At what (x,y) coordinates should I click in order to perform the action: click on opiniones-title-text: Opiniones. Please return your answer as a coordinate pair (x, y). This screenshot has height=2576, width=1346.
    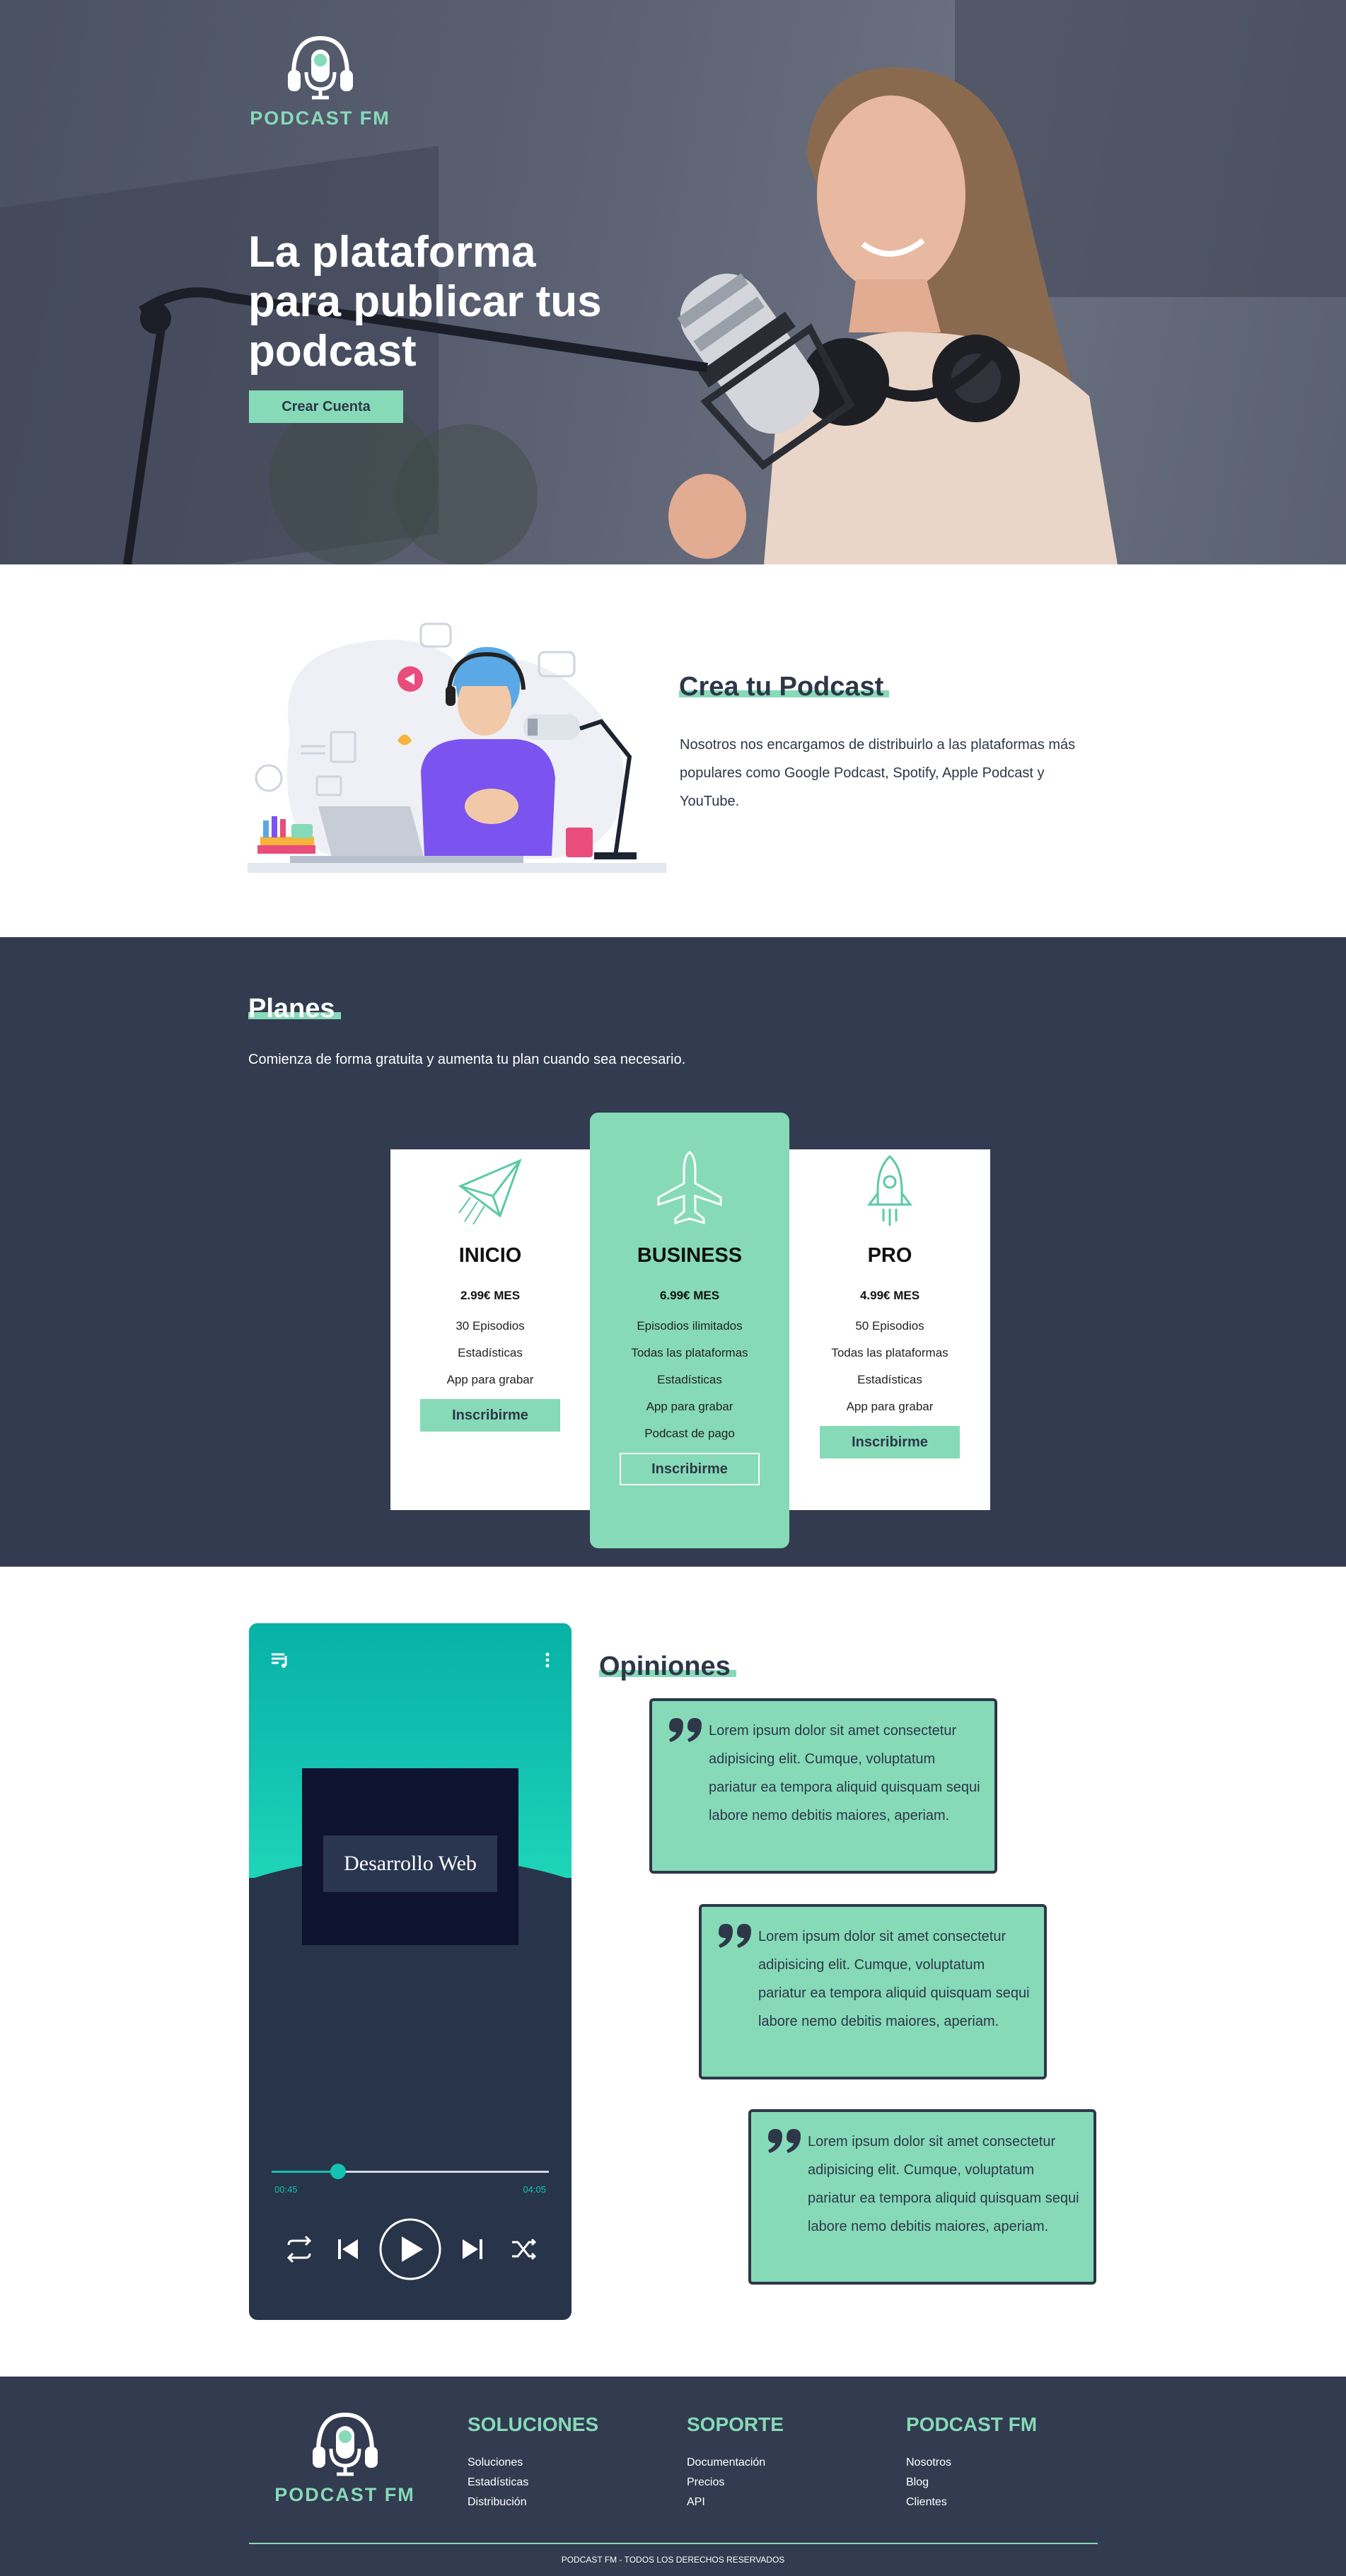
    Looking at the image, I should click on (668, 1666).